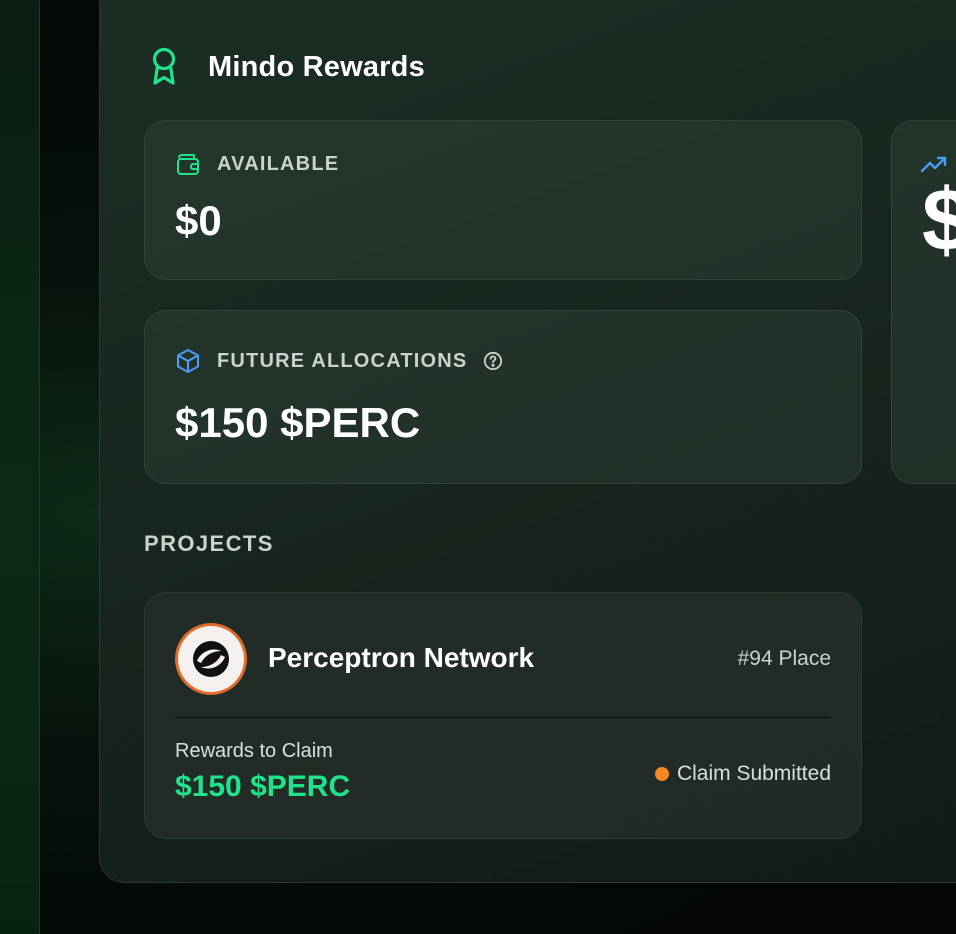 The image size is (956, 934). I want to click on project-name: Perceptron Network, so click(401, 657).